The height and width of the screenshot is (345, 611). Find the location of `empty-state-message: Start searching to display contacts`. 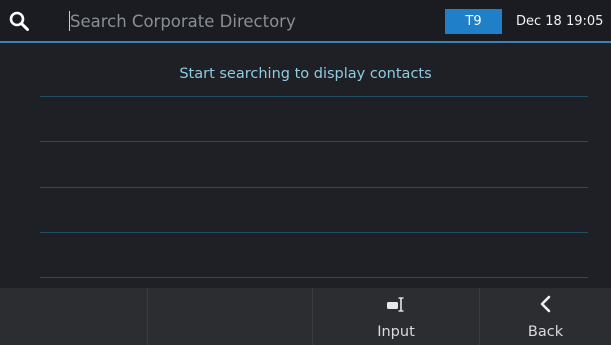

empty-state-message: Start searching to display contacts is located at coordinates (305, 74).